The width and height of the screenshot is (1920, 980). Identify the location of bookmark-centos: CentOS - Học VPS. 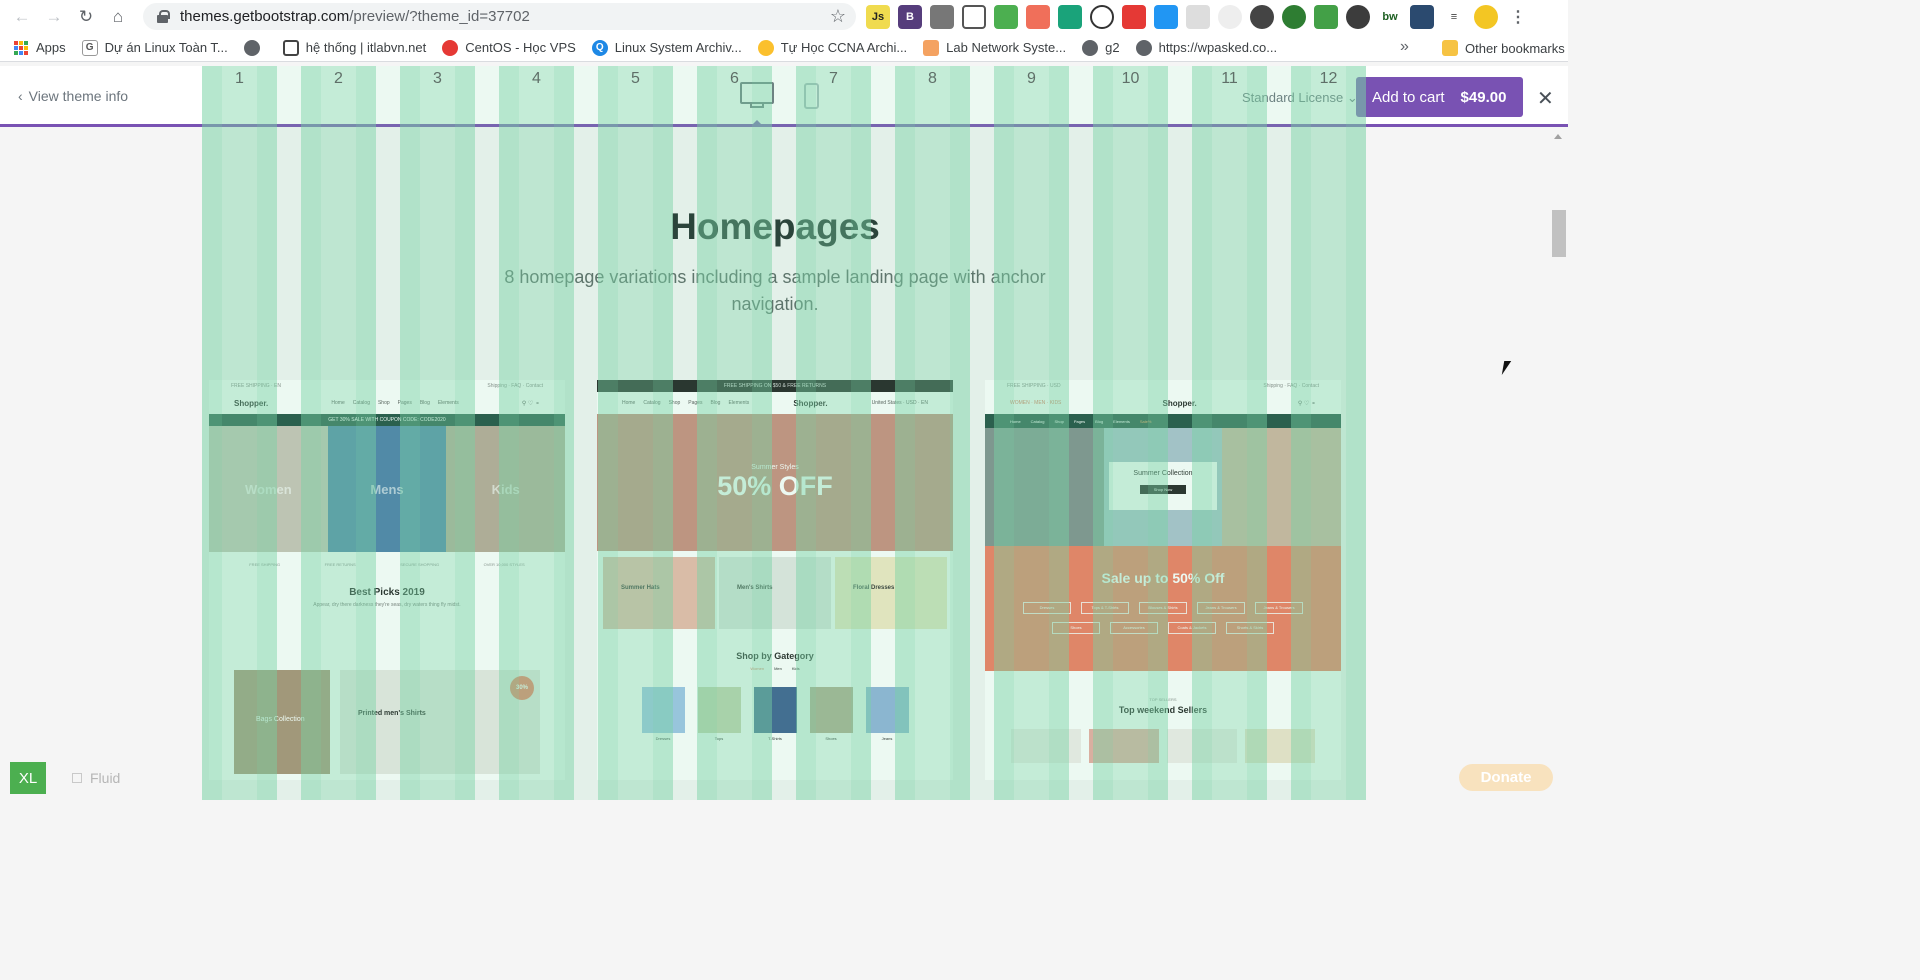
(509, 48).